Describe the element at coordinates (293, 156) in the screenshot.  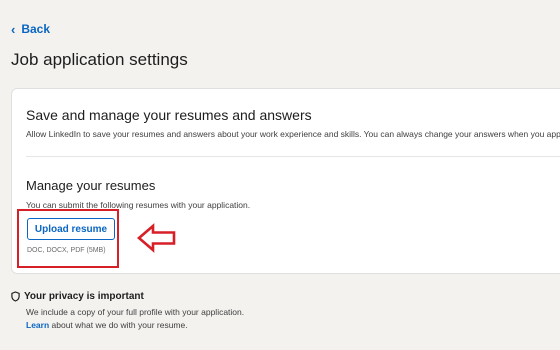
I see `divider` at that location.